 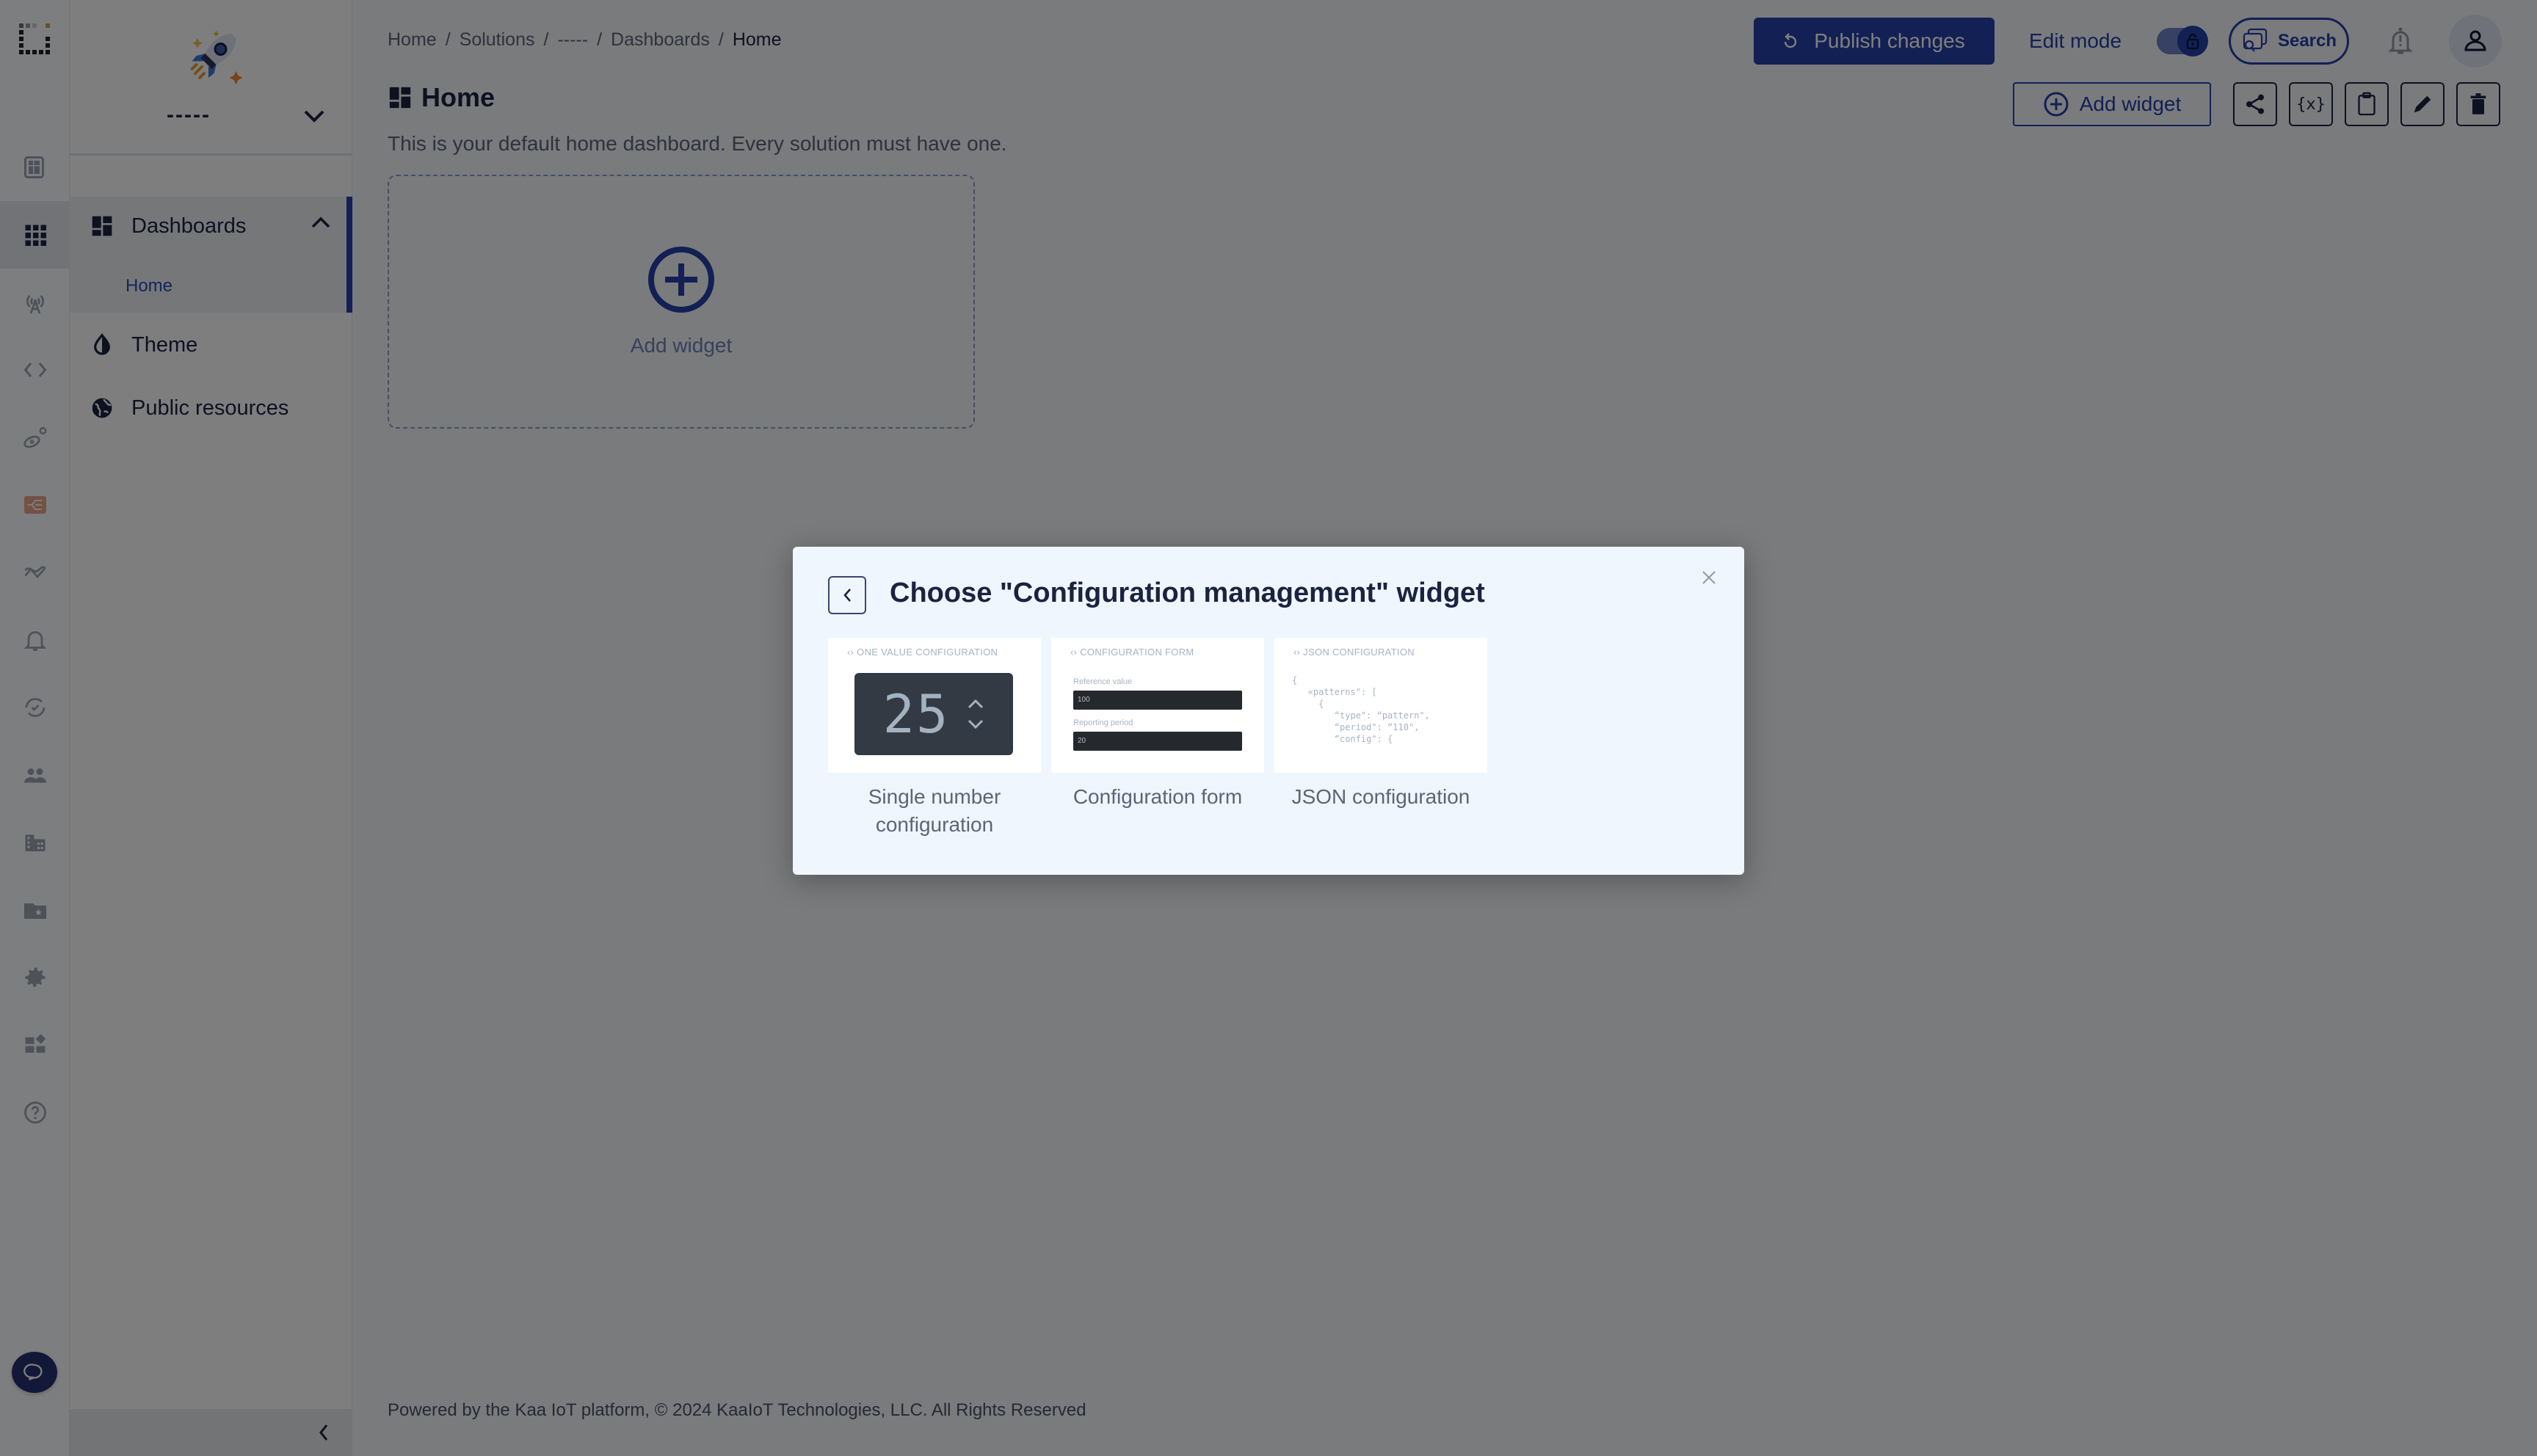 What do you see at coordinates (916, 714) in the screenshot?
I see `lcd-value: 25` at bounding box center [916, 714].